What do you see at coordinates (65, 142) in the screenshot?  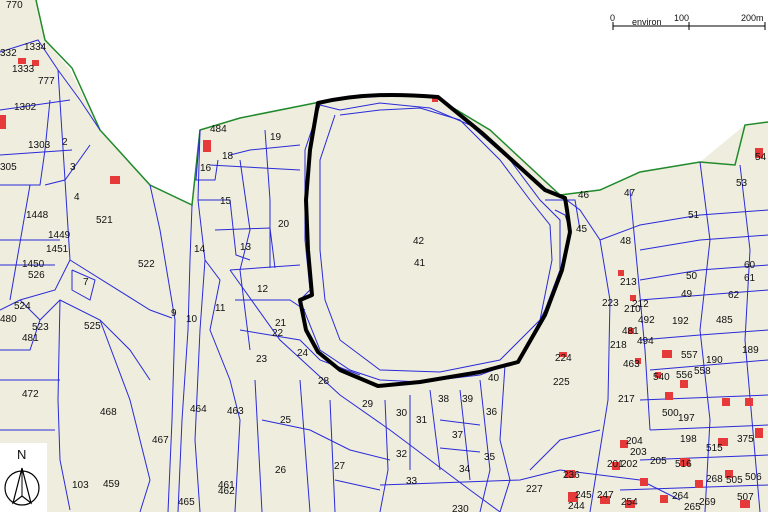 I see `parcel-label: 2` at bounding box center [65, 142].